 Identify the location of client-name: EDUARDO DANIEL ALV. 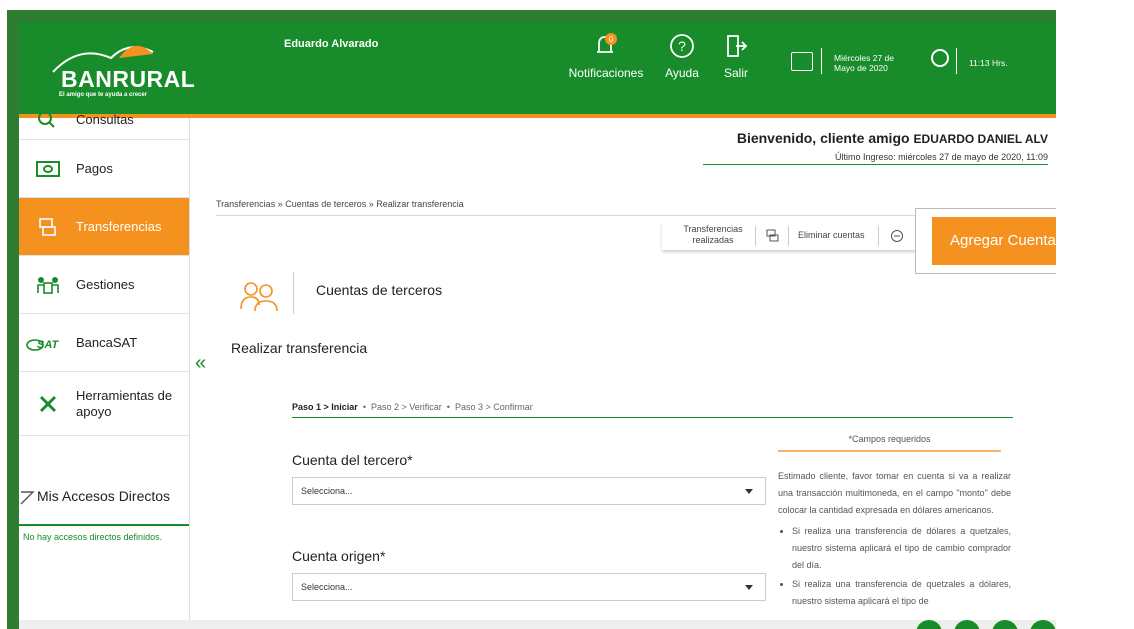
(980, 139).